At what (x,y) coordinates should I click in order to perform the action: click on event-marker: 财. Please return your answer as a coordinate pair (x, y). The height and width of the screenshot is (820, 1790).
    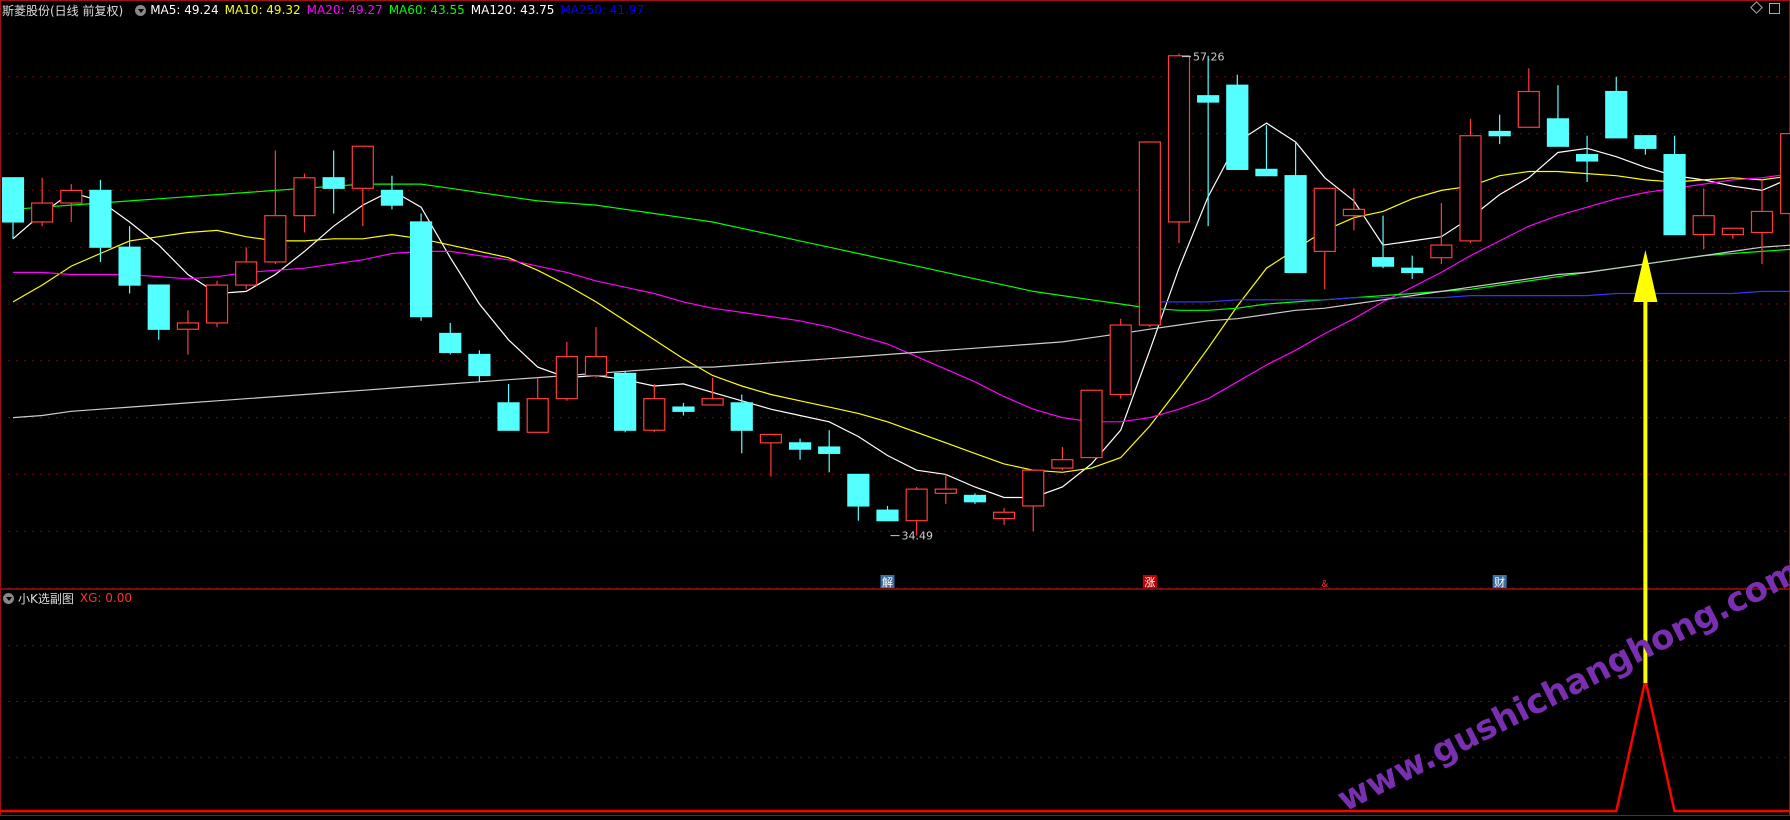
    Looking at the image, I should click on (1499, 582).